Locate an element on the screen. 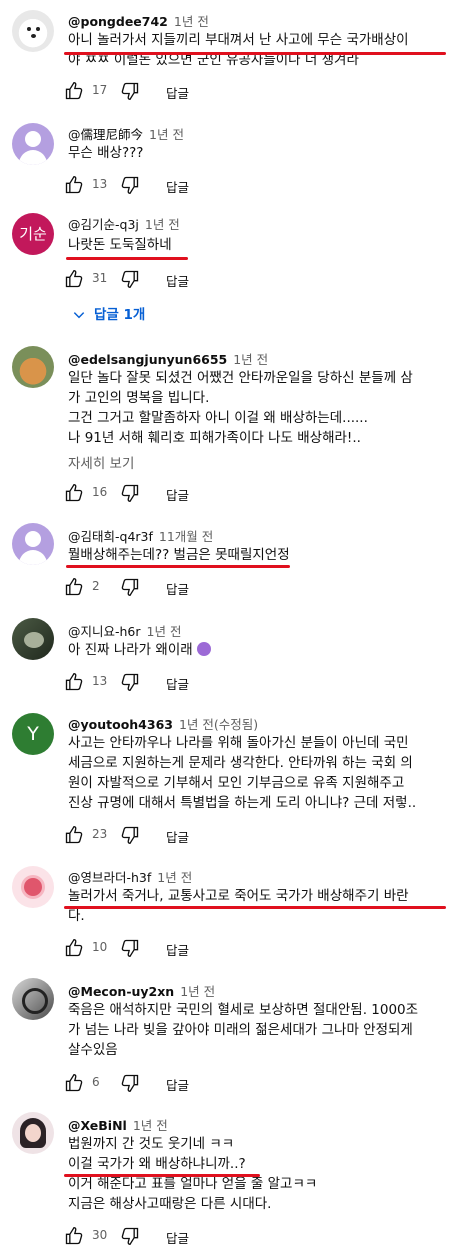  comment-text-line: 나랏돈 도둑질하네 is located at coordinates (120, 245).